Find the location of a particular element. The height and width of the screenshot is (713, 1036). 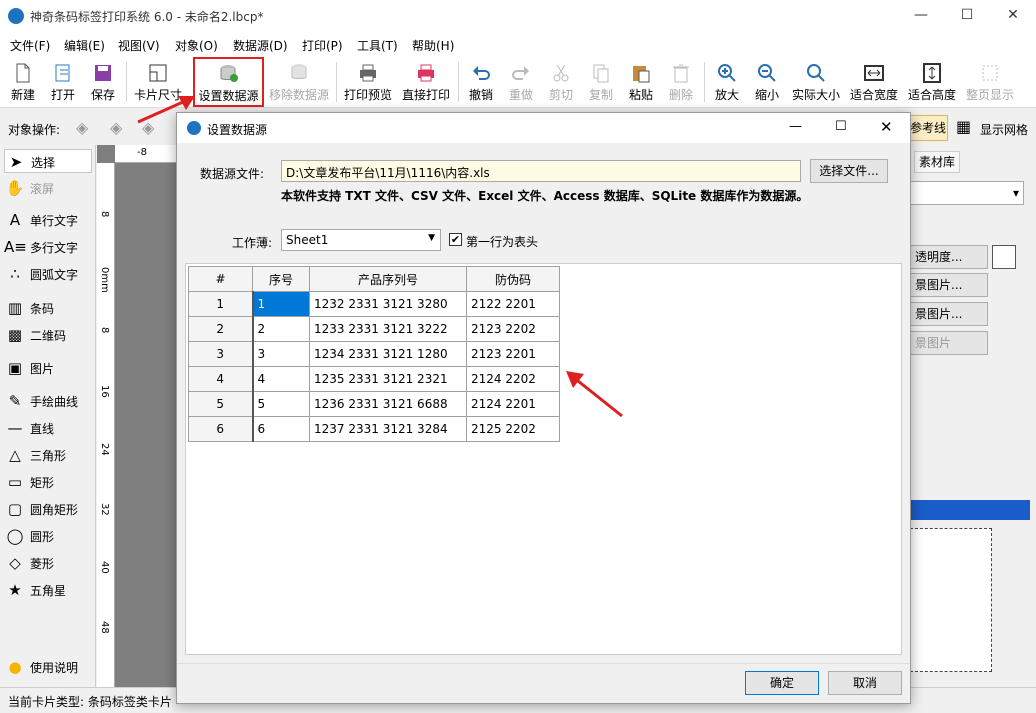

property-dropdown: ▾ is located at coordinates (967, 193).